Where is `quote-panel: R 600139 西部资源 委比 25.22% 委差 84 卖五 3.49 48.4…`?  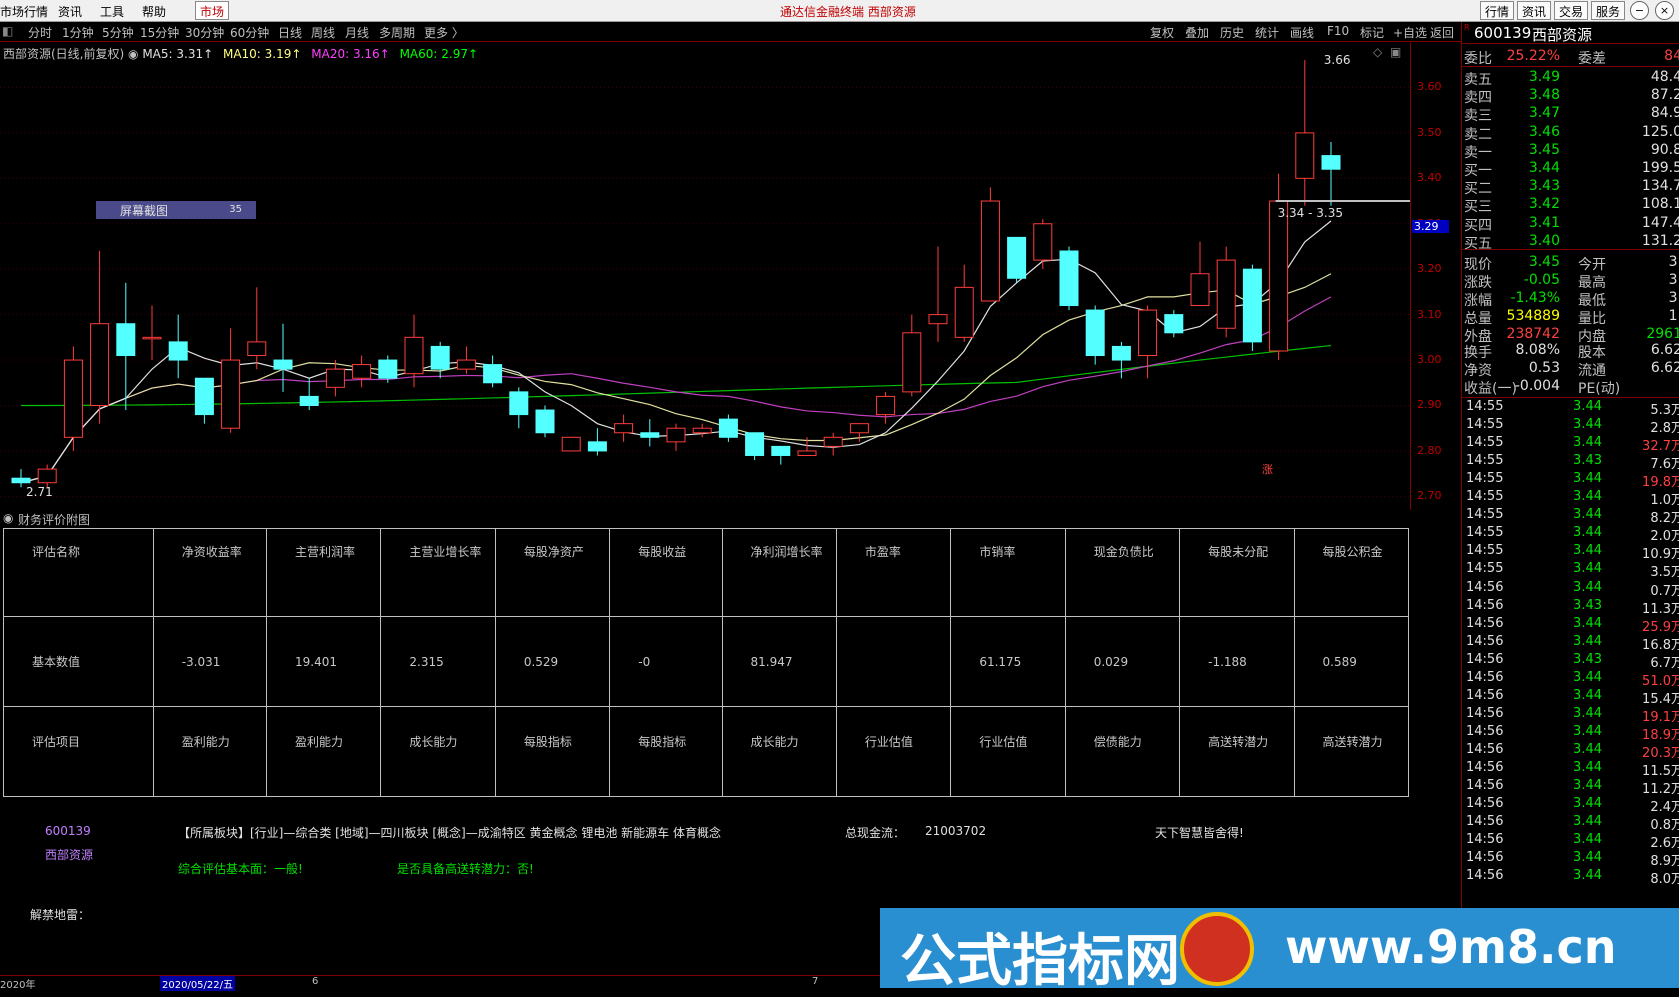
quote-panel: R 600139 西部资源 委比 25.22% 委差 84 卖五 3.49 48.4… is located at coordinates (1570, 505).